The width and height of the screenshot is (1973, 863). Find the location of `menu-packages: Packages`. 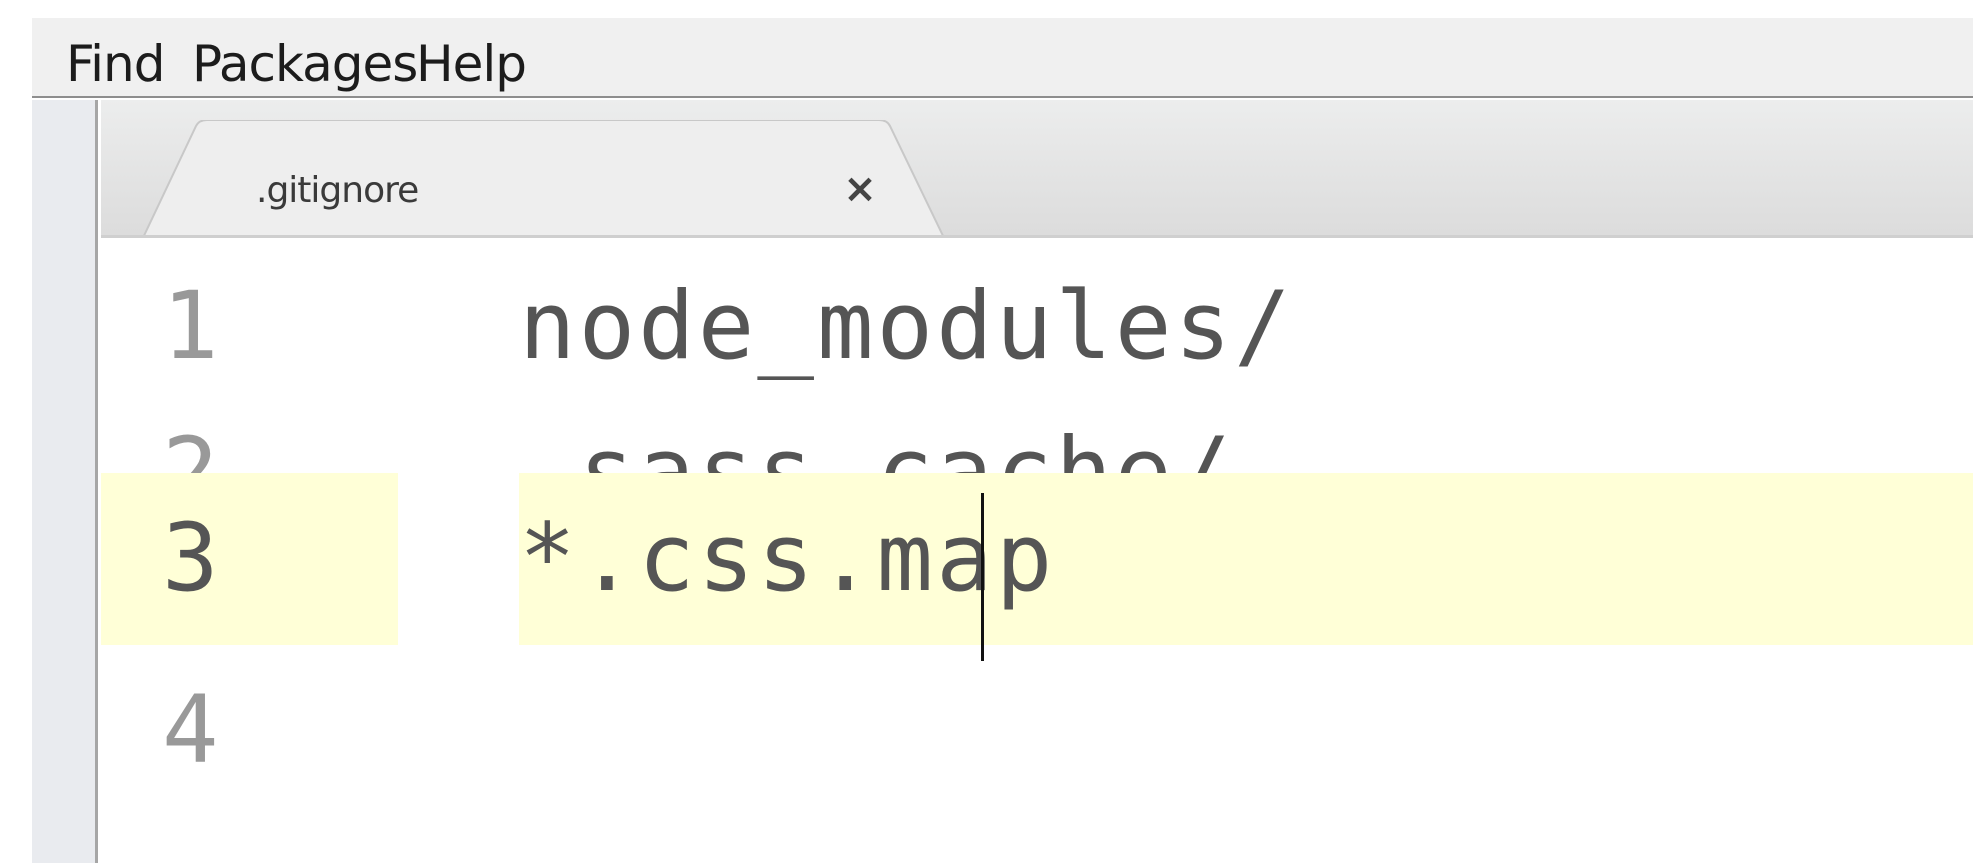

menu-packages: Packages is located at coordinates (305, 64).